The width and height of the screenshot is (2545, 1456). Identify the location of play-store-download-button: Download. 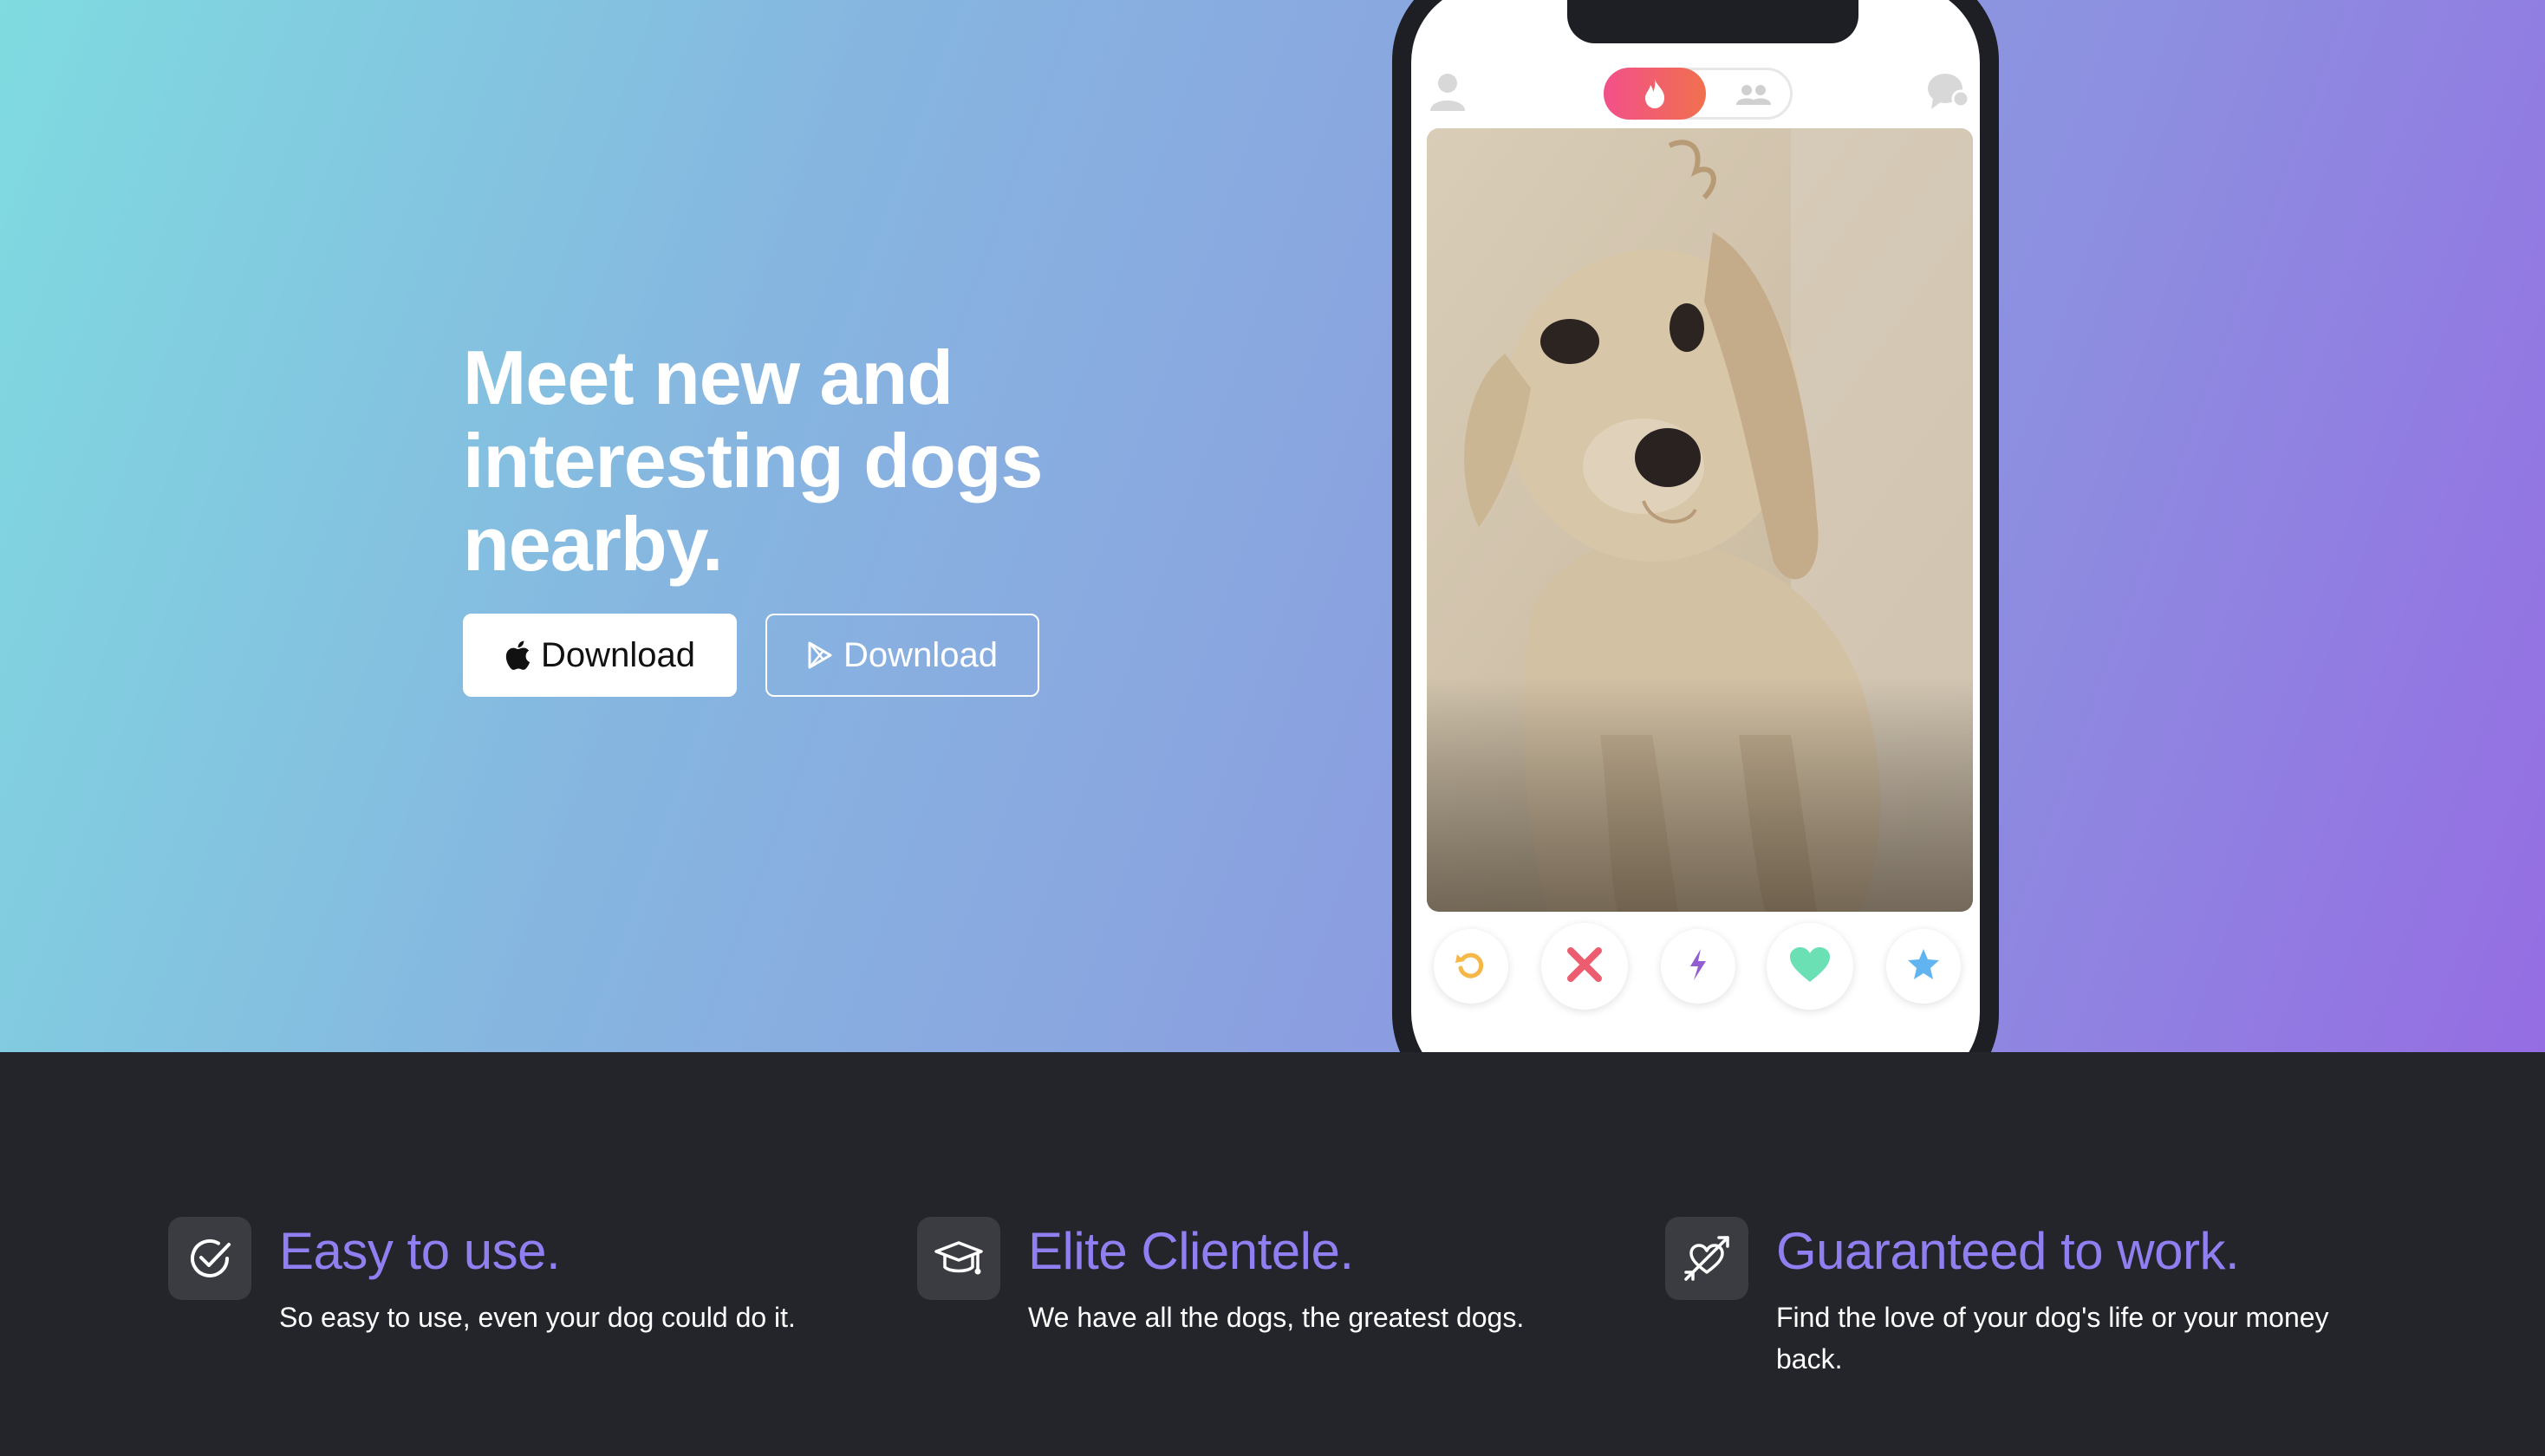
(902, 655).